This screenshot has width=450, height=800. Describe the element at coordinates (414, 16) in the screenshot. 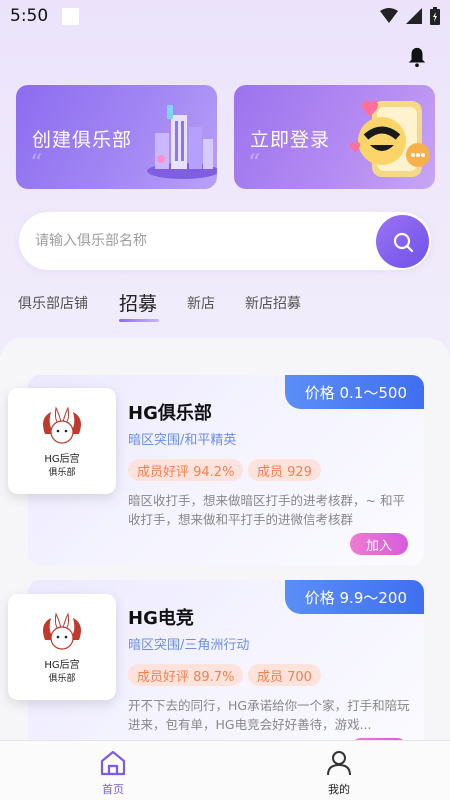

I see `signal-icon` at that location.